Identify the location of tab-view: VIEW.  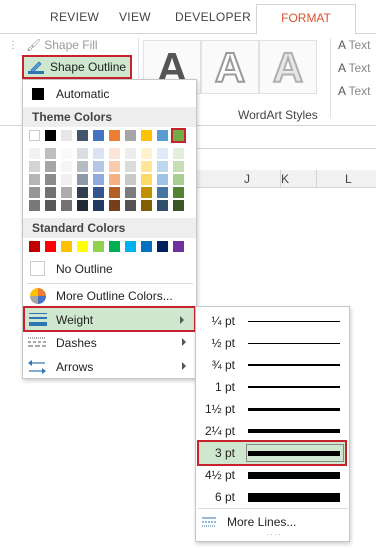
(135, 17).